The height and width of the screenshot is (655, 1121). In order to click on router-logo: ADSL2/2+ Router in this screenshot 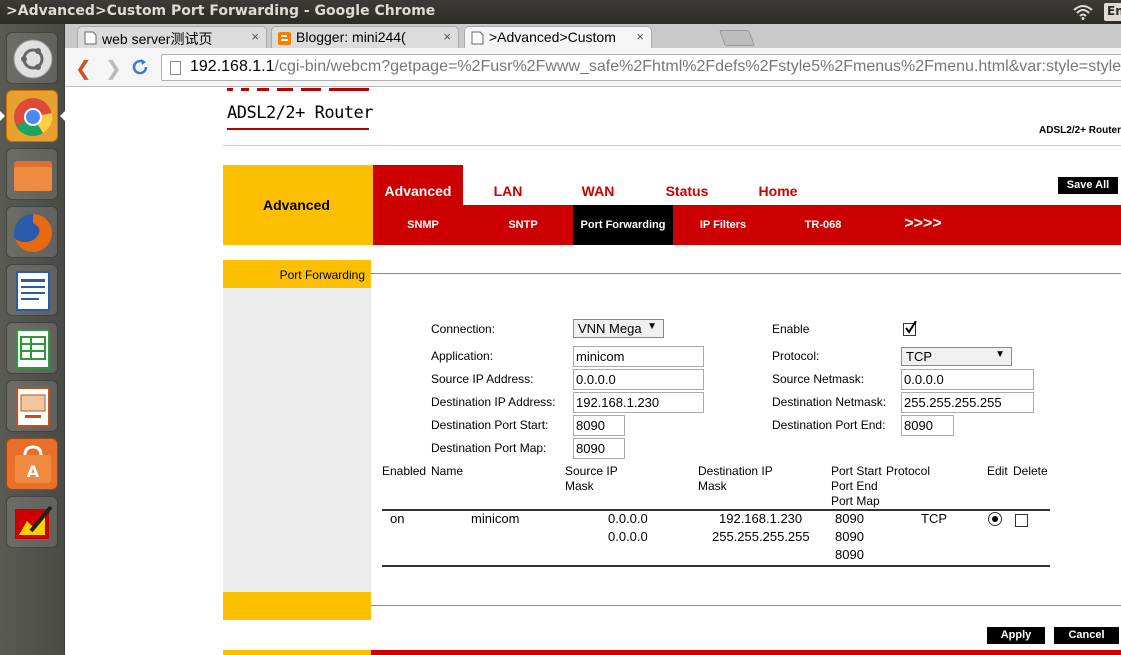, I will do `click(300, 113)`.